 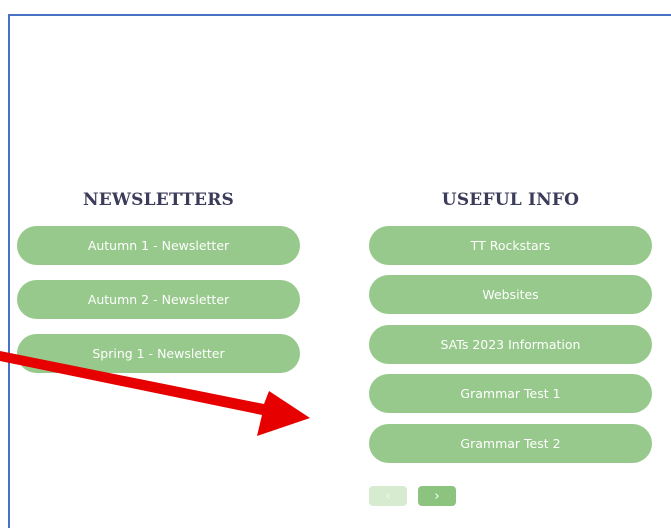 I want to click on useful-info-button-grammar-test-1: Grammar Test 1, so click(x=510, y=393).